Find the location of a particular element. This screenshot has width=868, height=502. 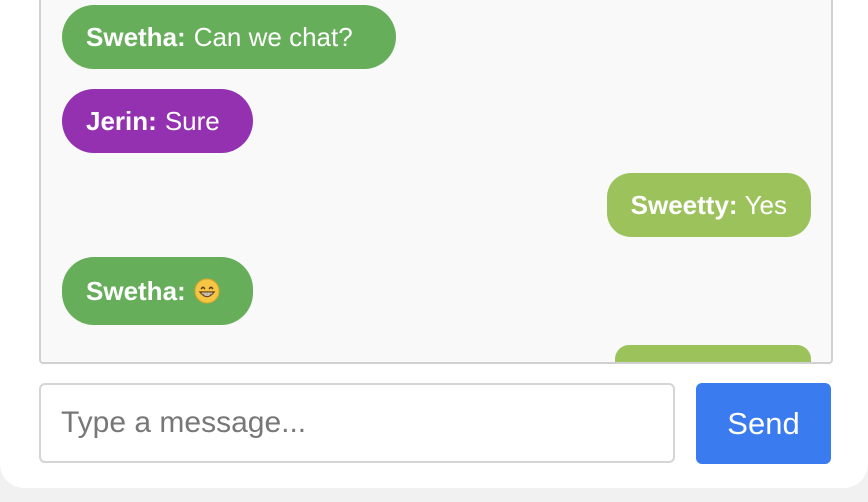

send-button: Send is located at coordinates (763, 423).